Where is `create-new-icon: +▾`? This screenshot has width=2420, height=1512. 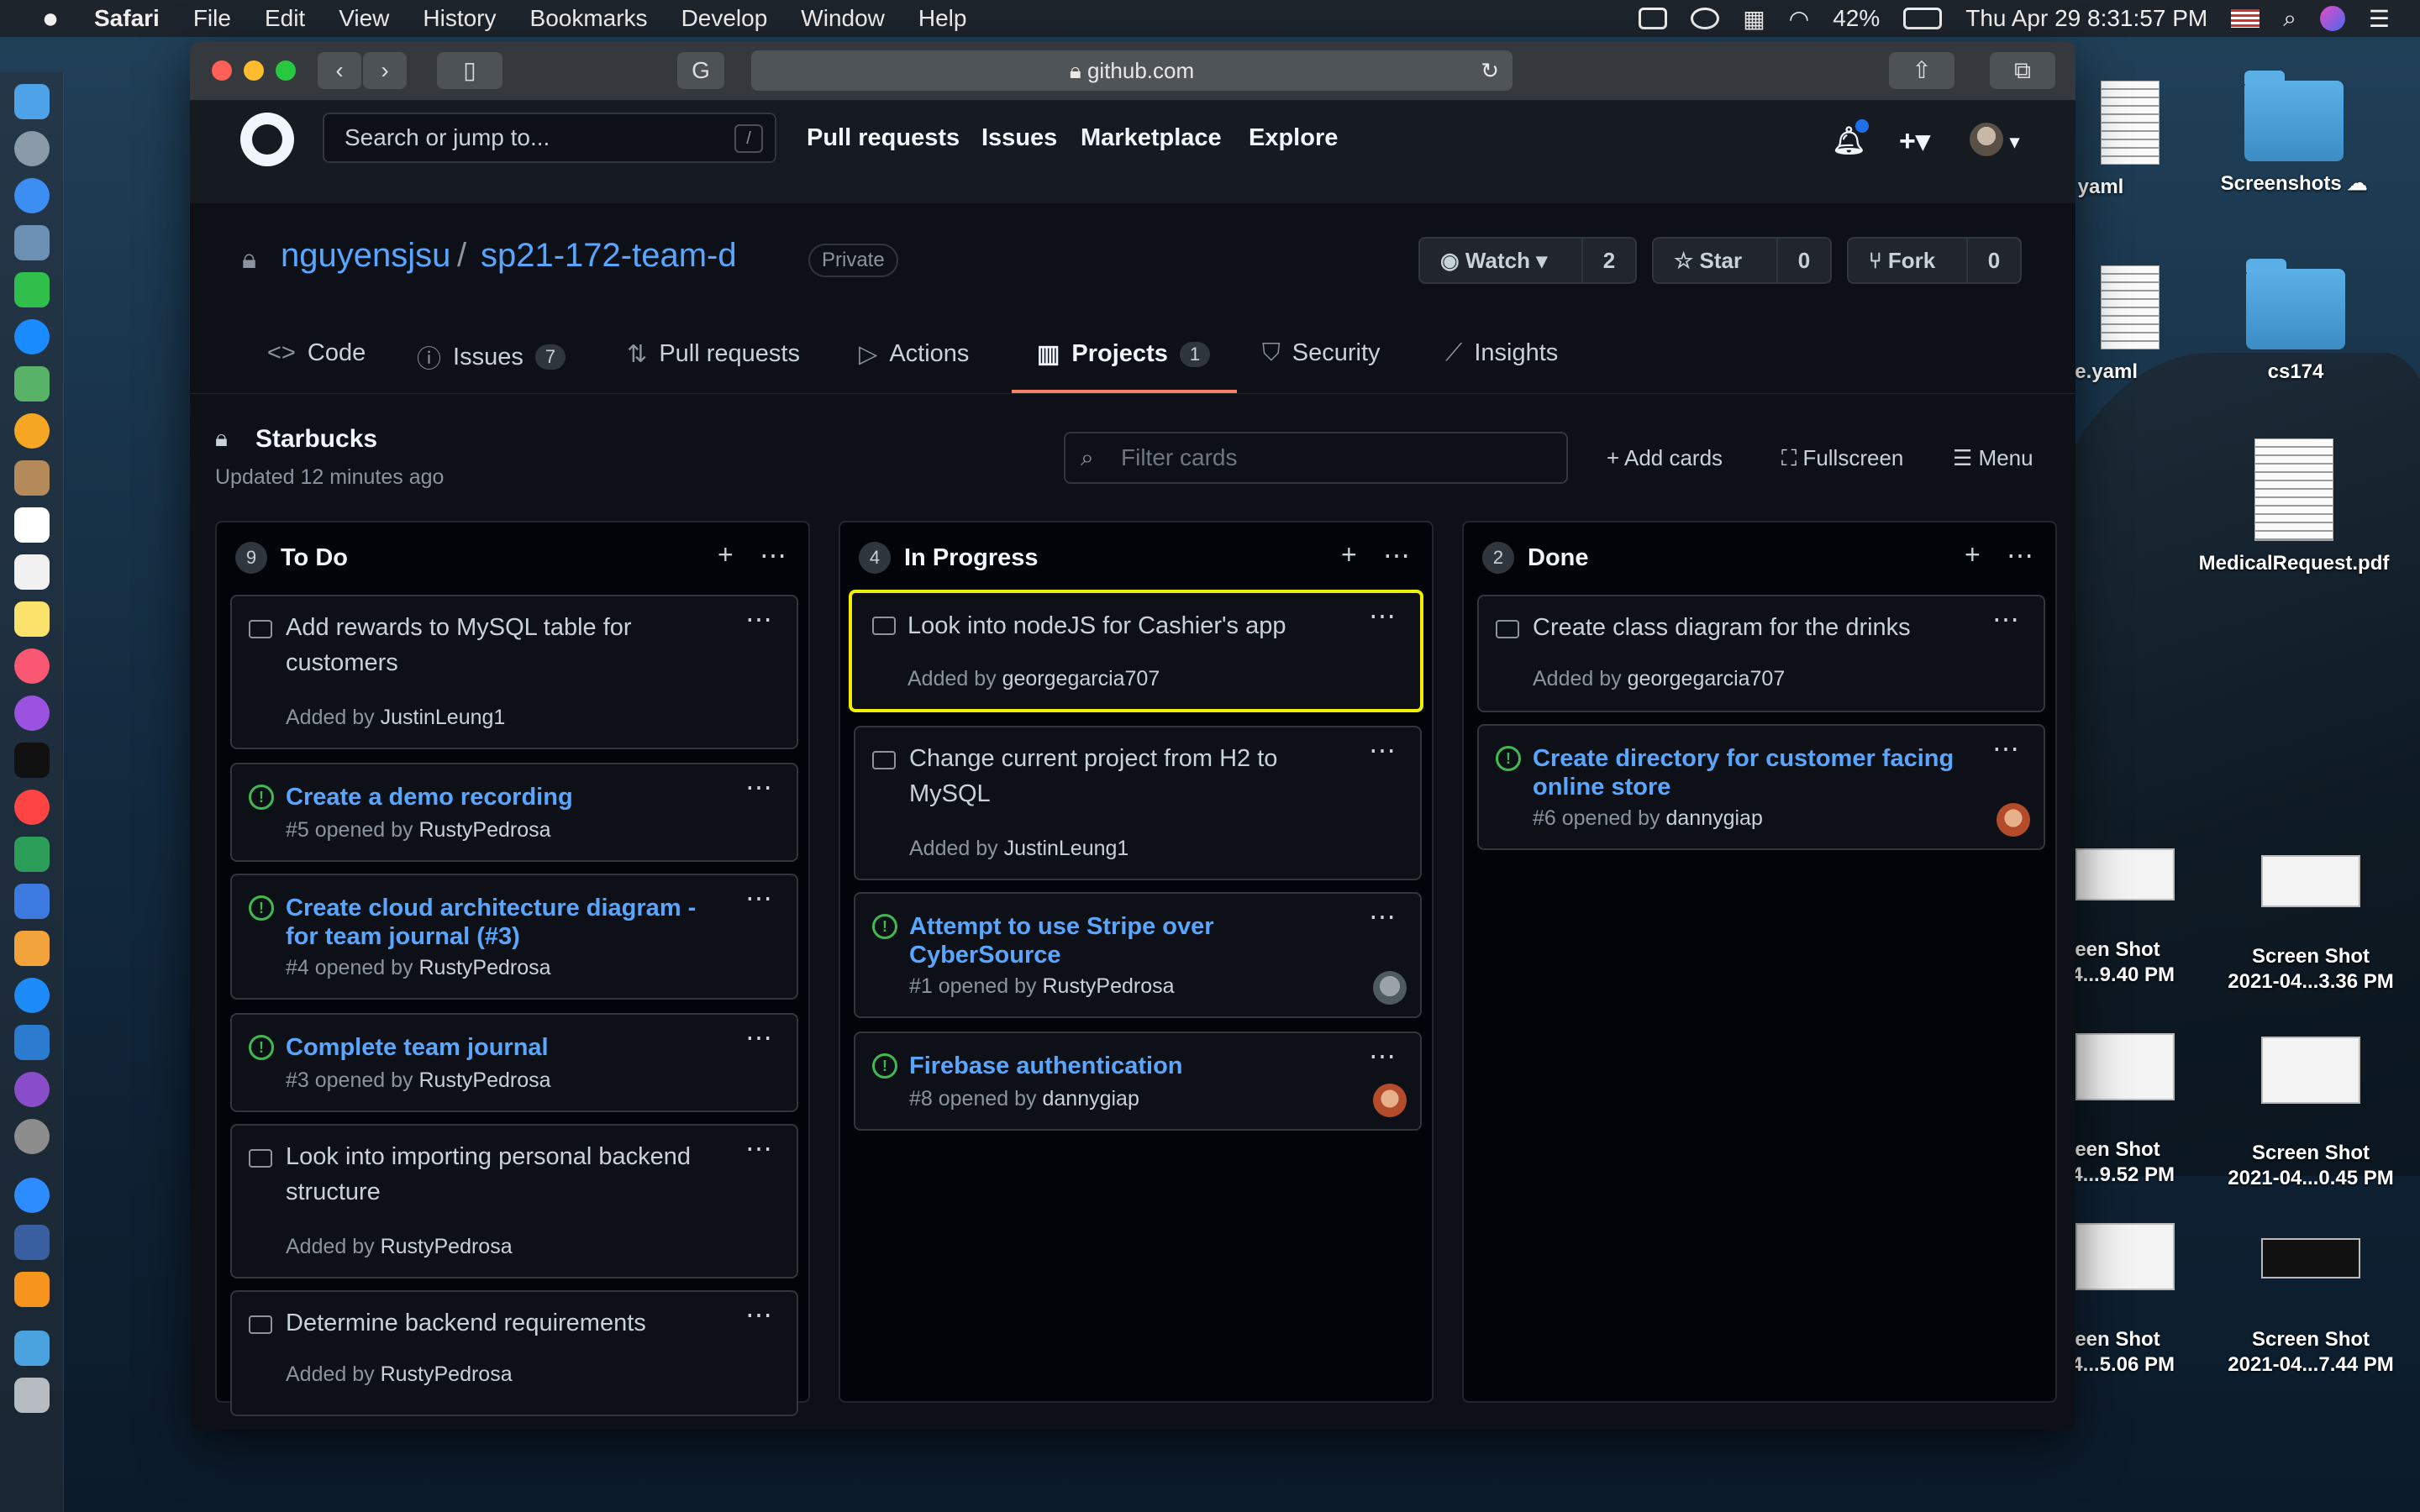 create-new-icon: +▾ is located at coordinates (1915, 141).